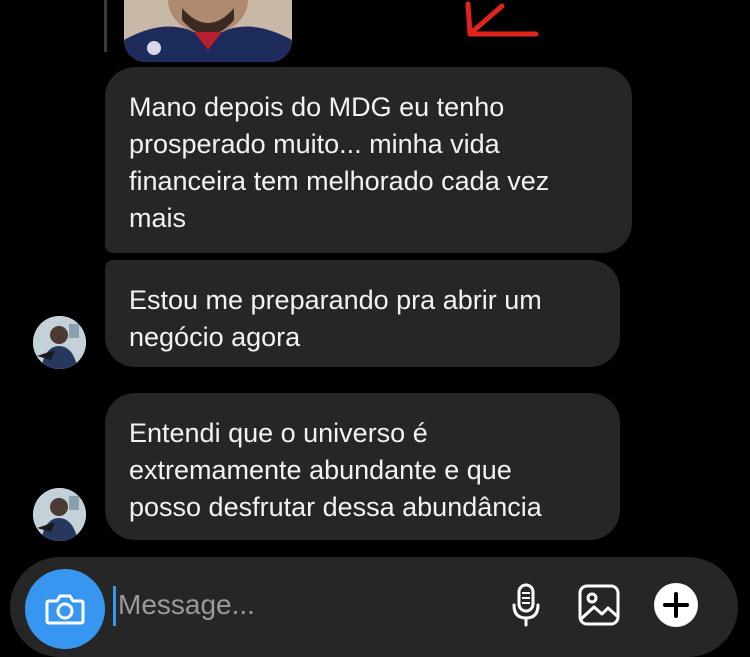  What do you see at coordinates (502, 19) in the screenshot?
I see `red-arrow-icon` at bounding box center [502, 19].